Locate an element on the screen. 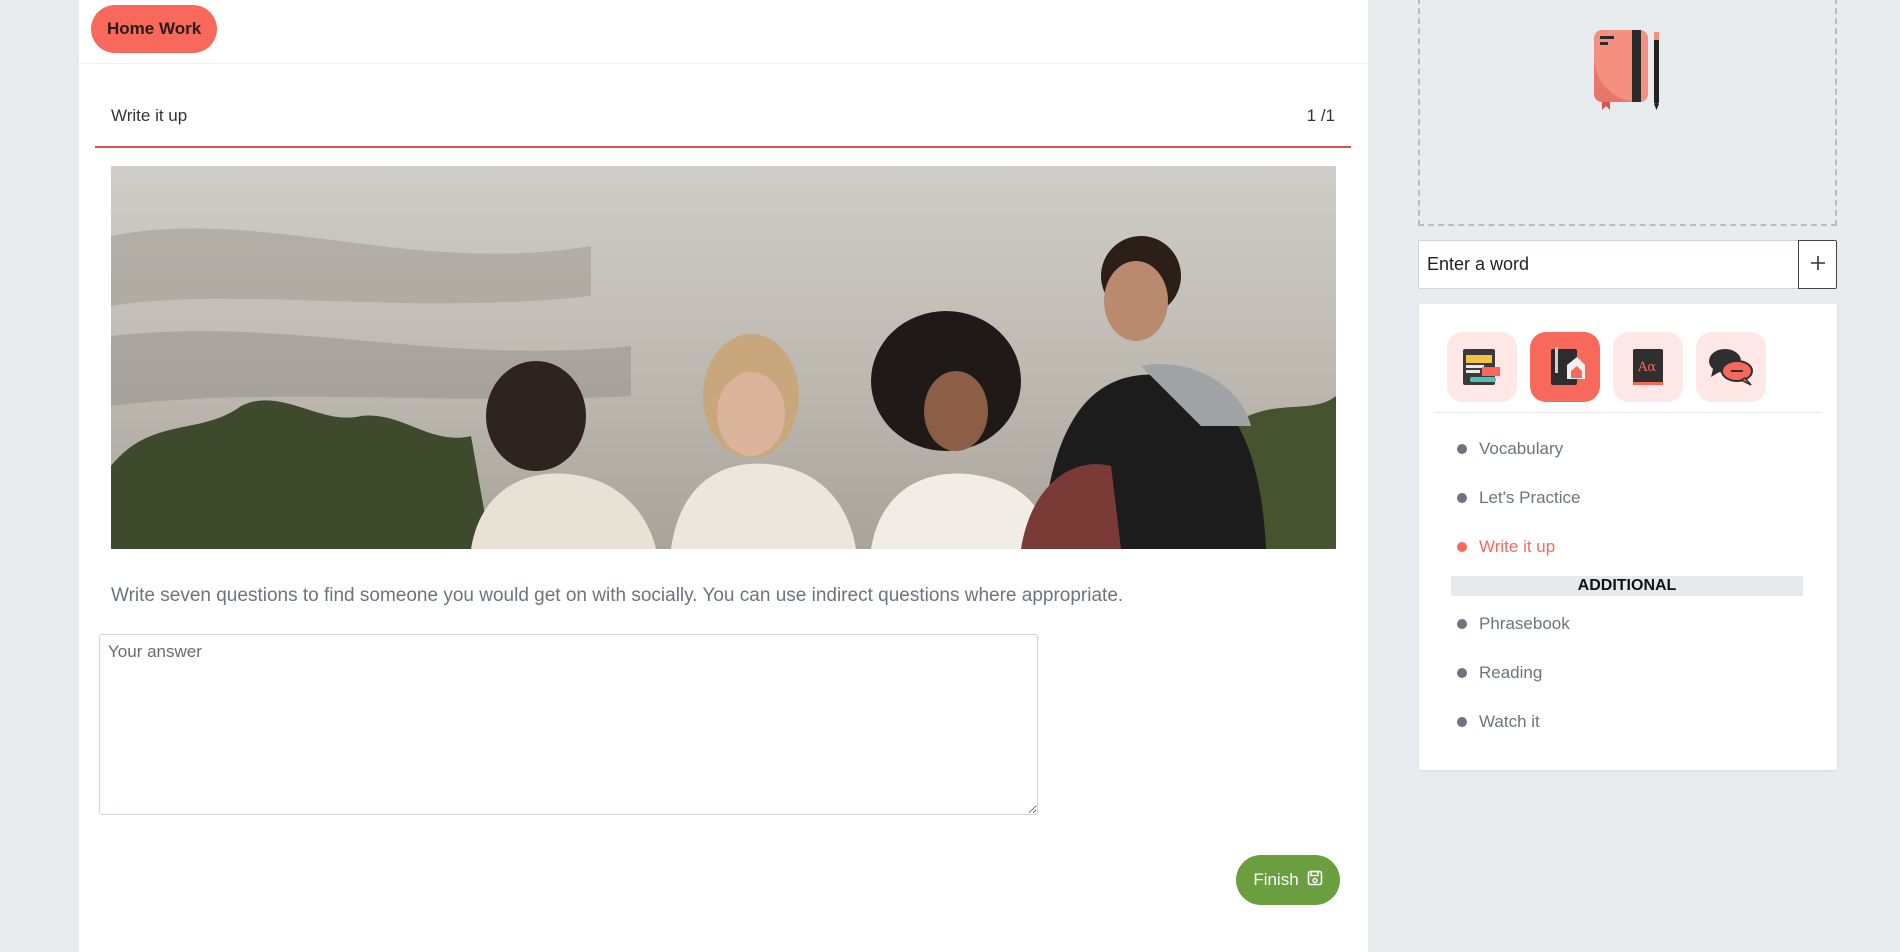 This screenshot has width=1900, height=952. svg-text: Aα is located at coordinates (1646, 367).